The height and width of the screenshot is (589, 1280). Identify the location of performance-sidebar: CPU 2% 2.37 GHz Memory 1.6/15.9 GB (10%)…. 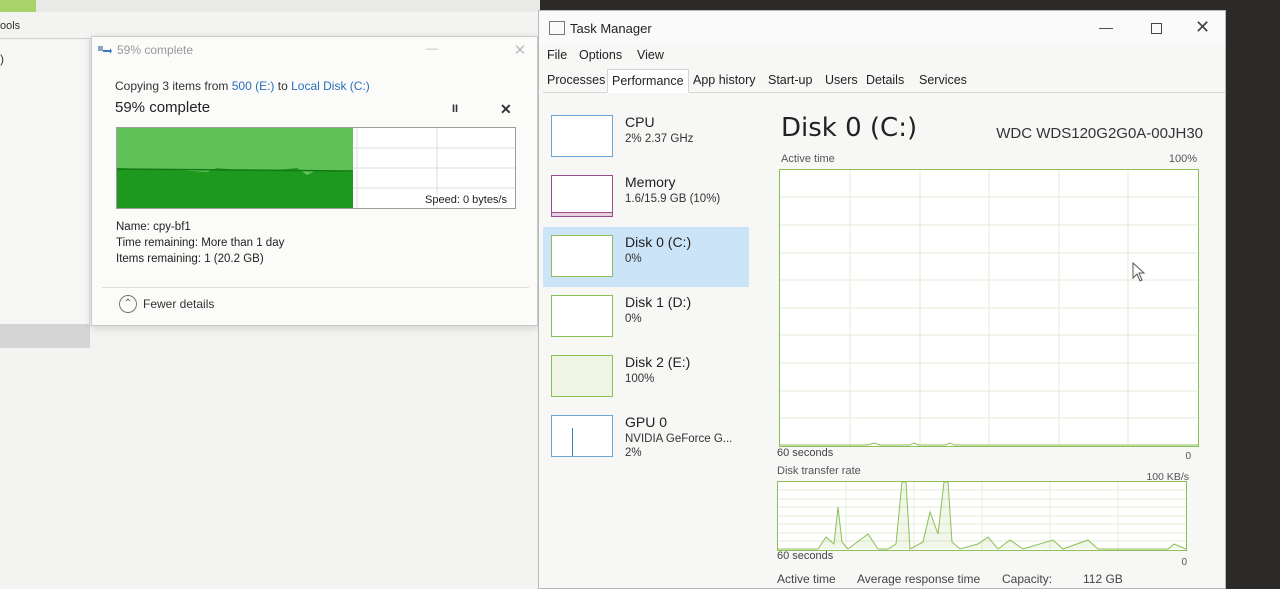
(646, 342).